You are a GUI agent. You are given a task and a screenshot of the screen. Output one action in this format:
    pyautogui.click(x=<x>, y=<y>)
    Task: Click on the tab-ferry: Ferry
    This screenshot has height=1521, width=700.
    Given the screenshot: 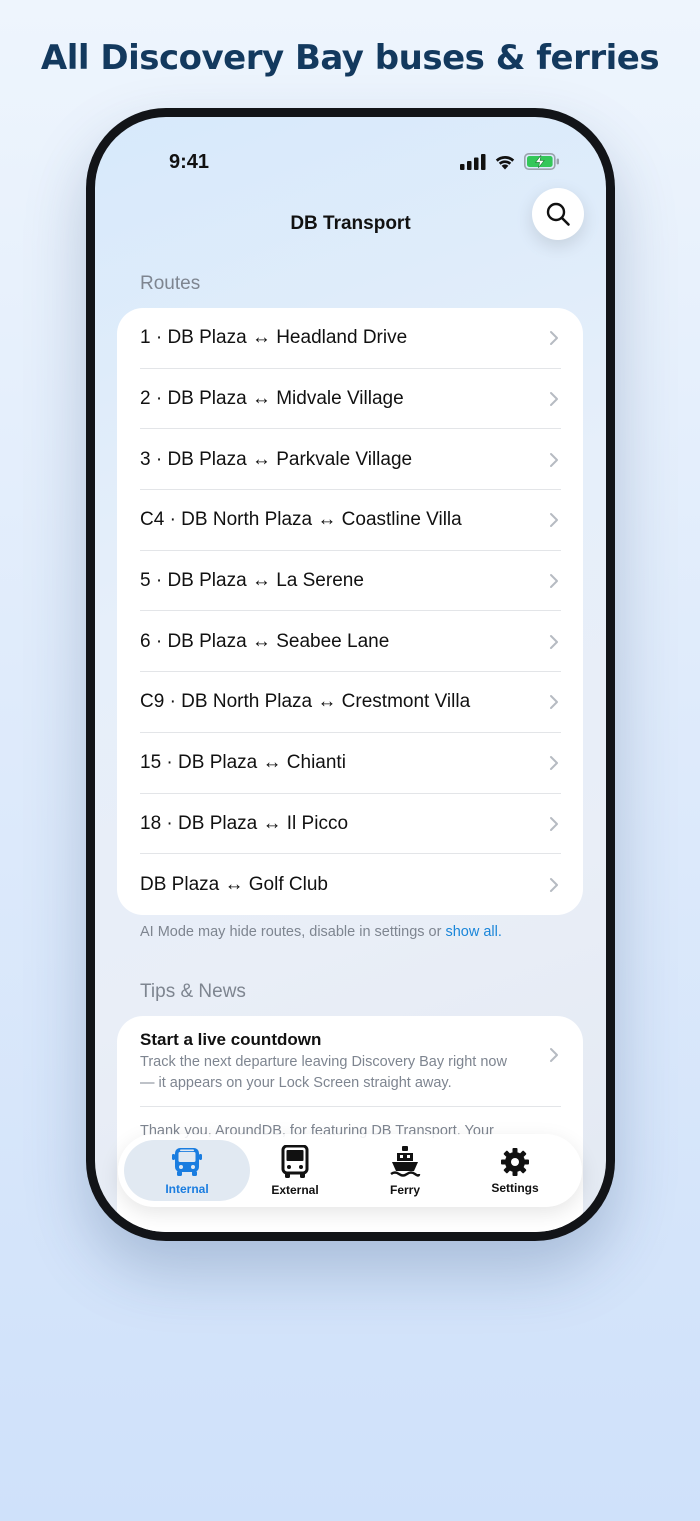 What is the action you would take?
    pyautogui.click(x=405, y=1170)
    